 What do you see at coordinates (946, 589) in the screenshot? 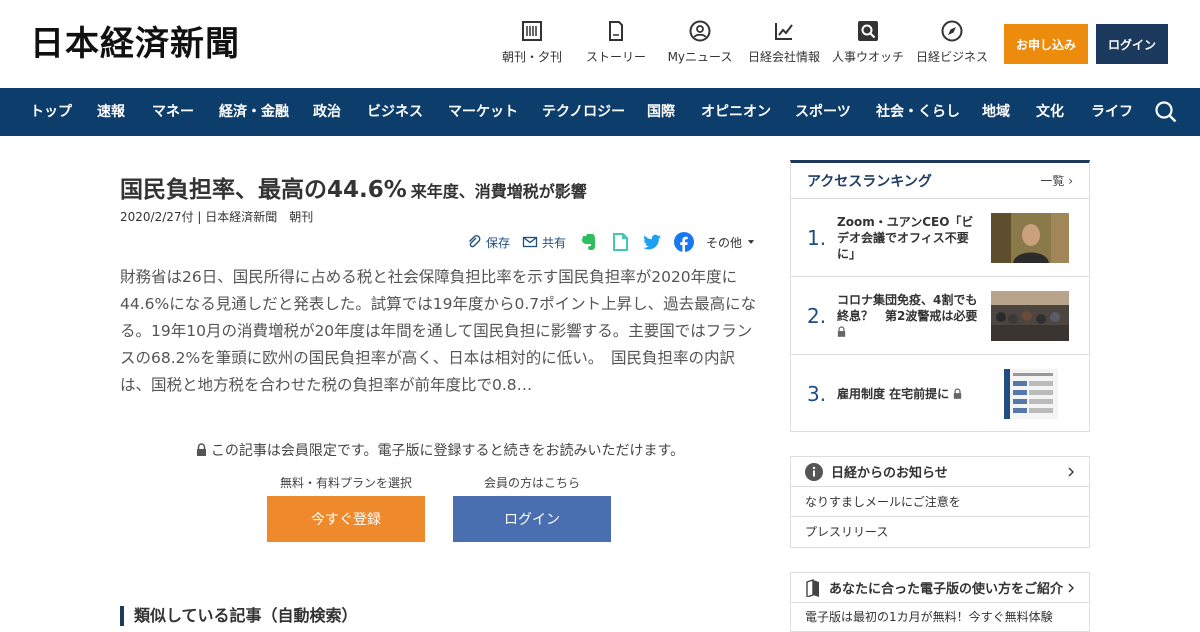
I see `guide-title: あなたに合った電子版の使い方をご紹介` at bounding box center [946, 589].